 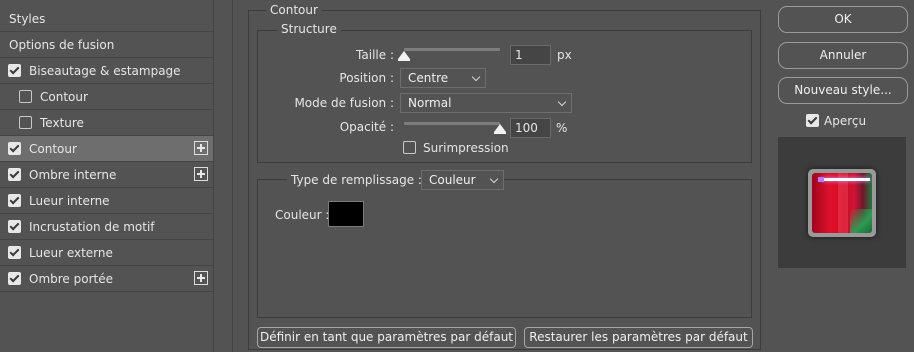 What do you see at coordinates (409, 147) in the screenshot?
I see `overprint-checkbox` at bounding box center [409, 147].